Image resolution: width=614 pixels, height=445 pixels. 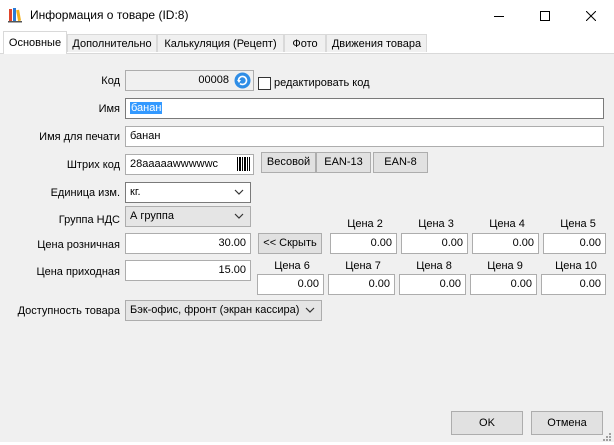 What do you see at coordinates (590, 243) in the screenshot?
I see `price-5-value: 0.00` at bounding box center [590, 243].